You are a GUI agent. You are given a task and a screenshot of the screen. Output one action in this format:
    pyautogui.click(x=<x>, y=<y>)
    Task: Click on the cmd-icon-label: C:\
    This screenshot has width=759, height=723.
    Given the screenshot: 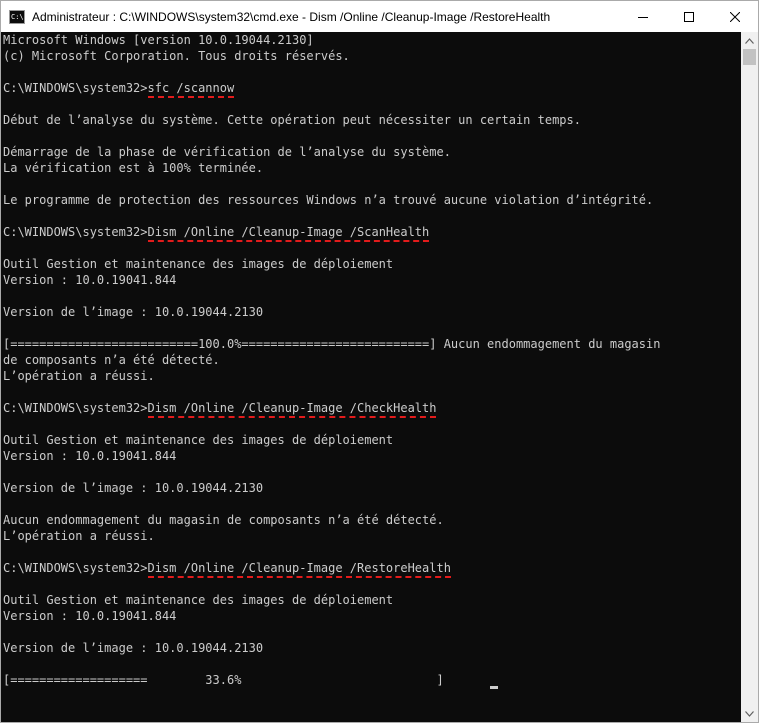 What is the action you would take?
    pyautogui.click(x=17, y=16)
    